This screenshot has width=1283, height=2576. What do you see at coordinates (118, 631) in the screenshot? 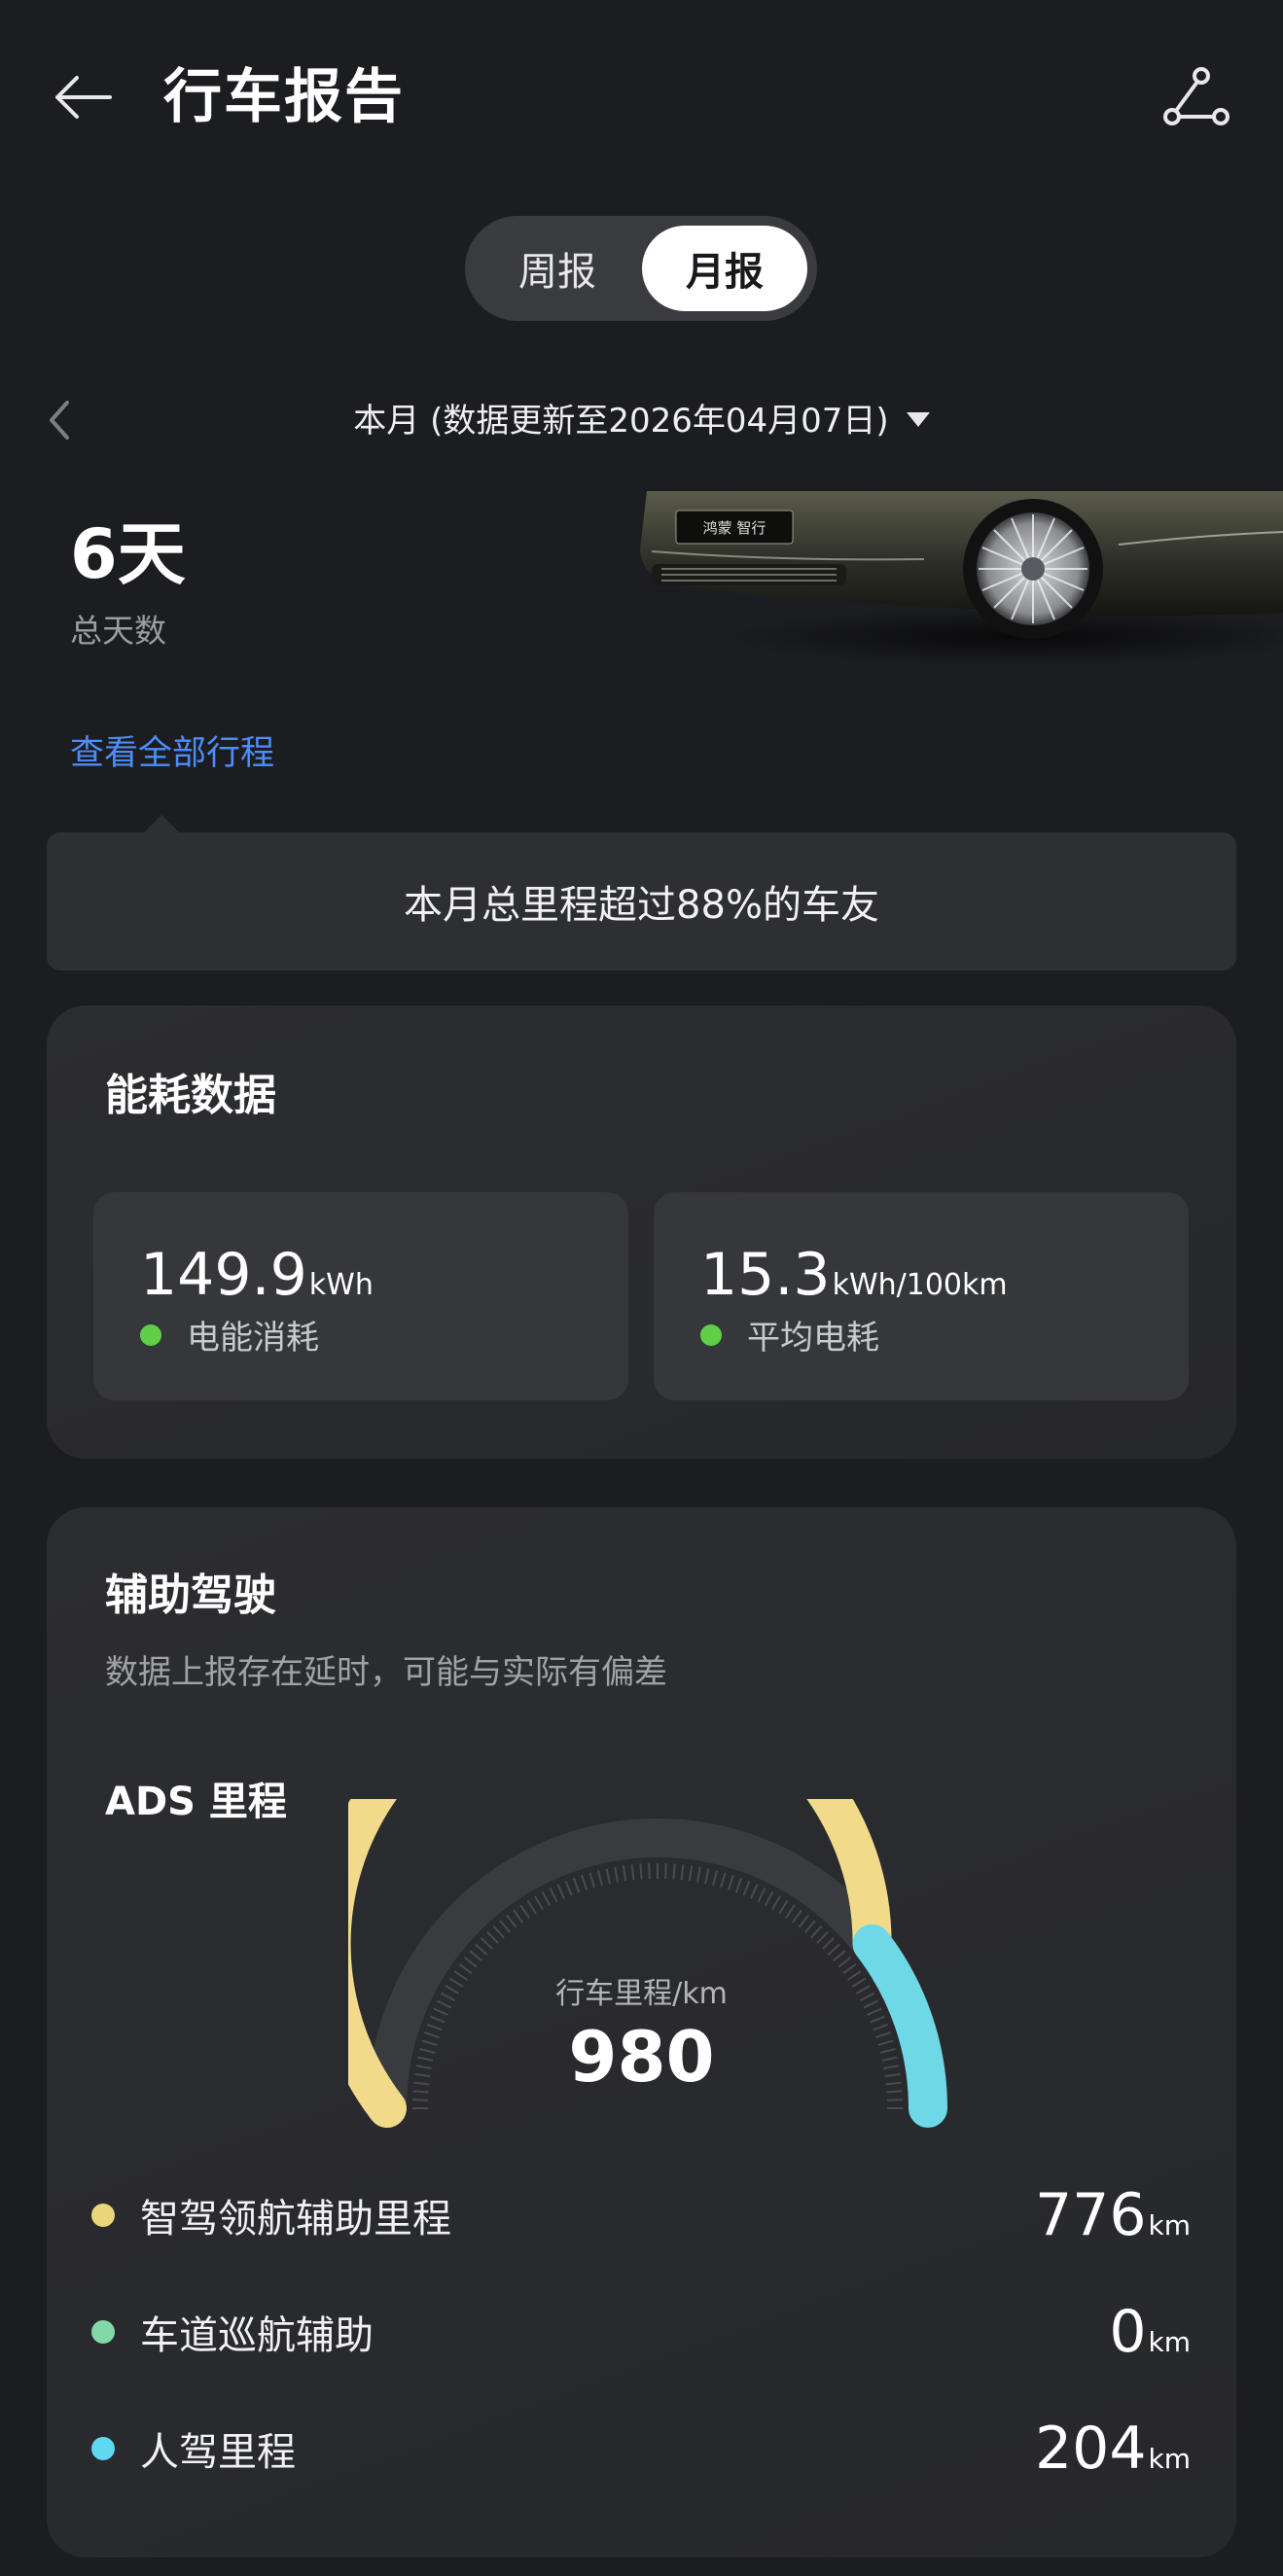
I see `total-days-label: 总天数` at bounding box center [118, 631].